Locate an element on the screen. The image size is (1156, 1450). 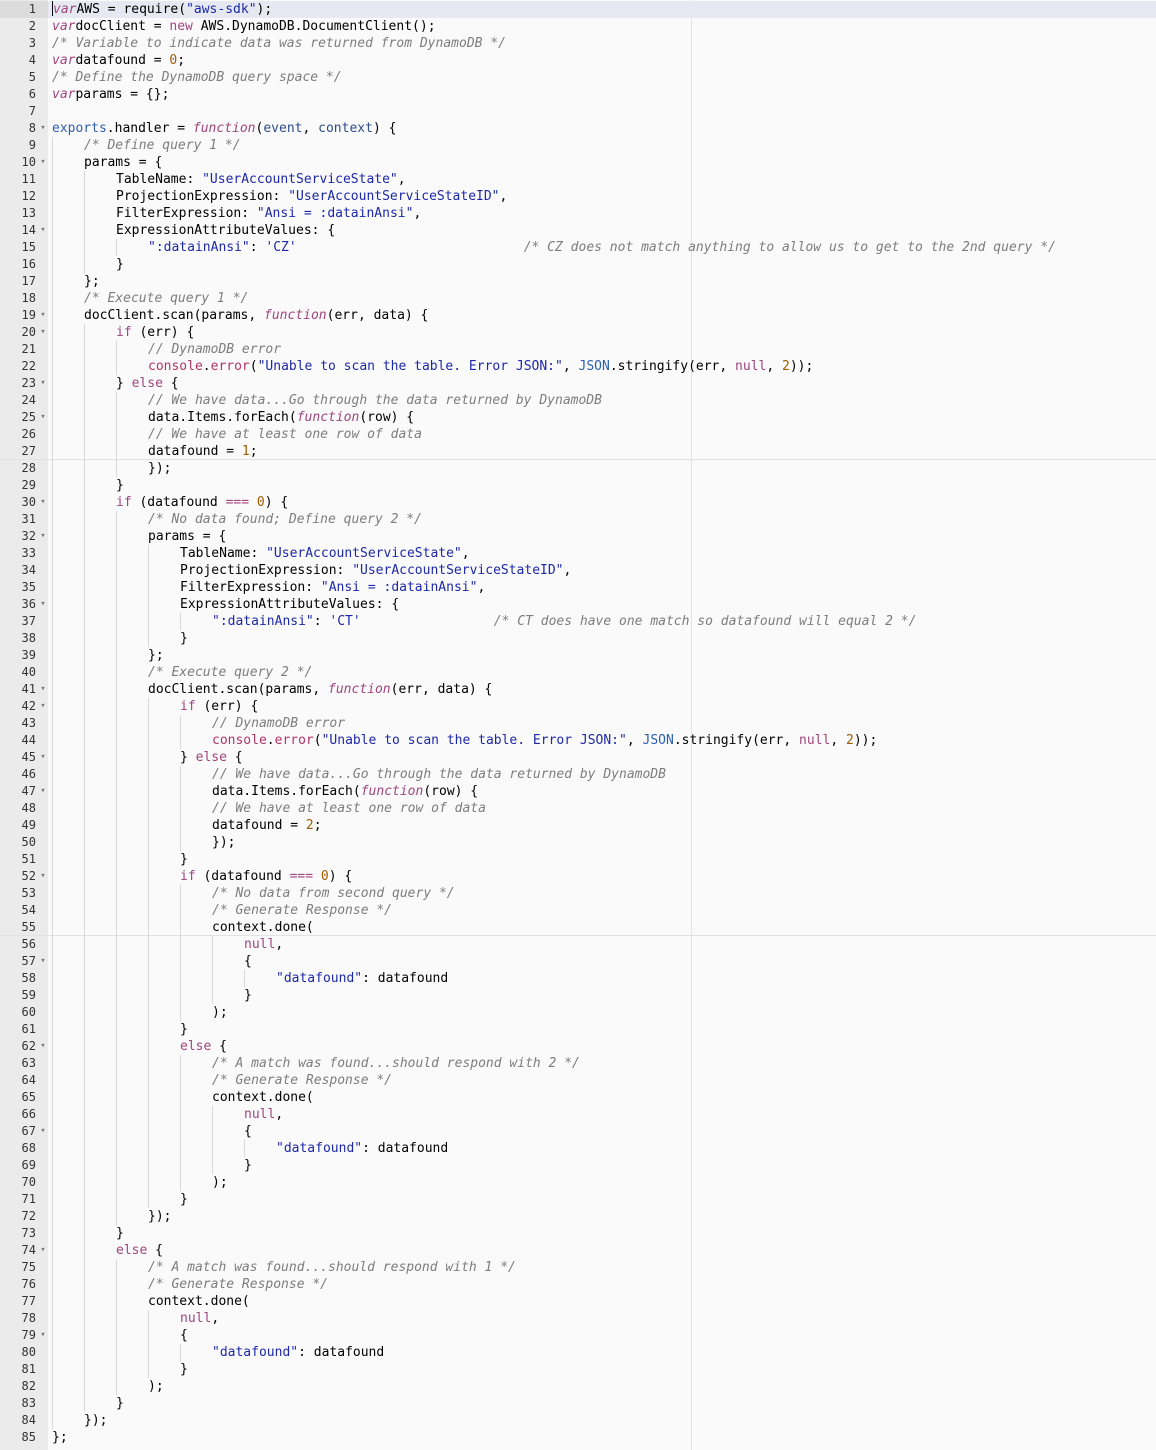
code-line: 61} is located at coordinates (578, 1029).